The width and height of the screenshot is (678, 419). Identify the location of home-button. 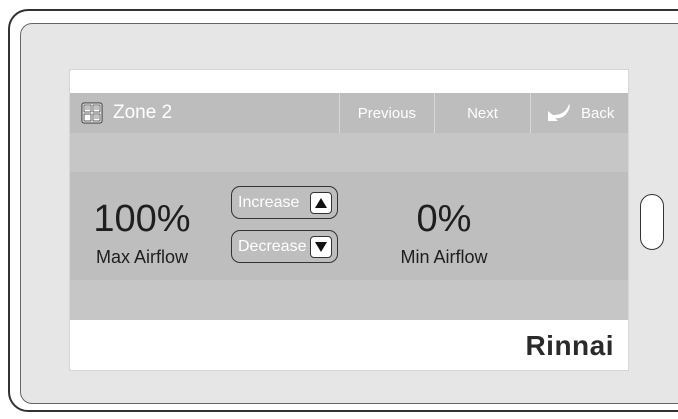
(652, 222).